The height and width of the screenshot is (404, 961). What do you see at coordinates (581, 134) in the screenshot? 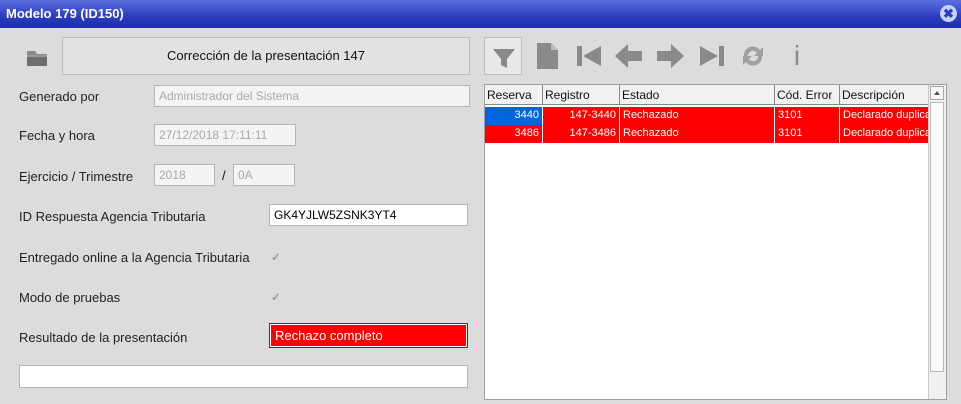
I see `cell-registro: 147-3486` at bounding box center [581, 134].